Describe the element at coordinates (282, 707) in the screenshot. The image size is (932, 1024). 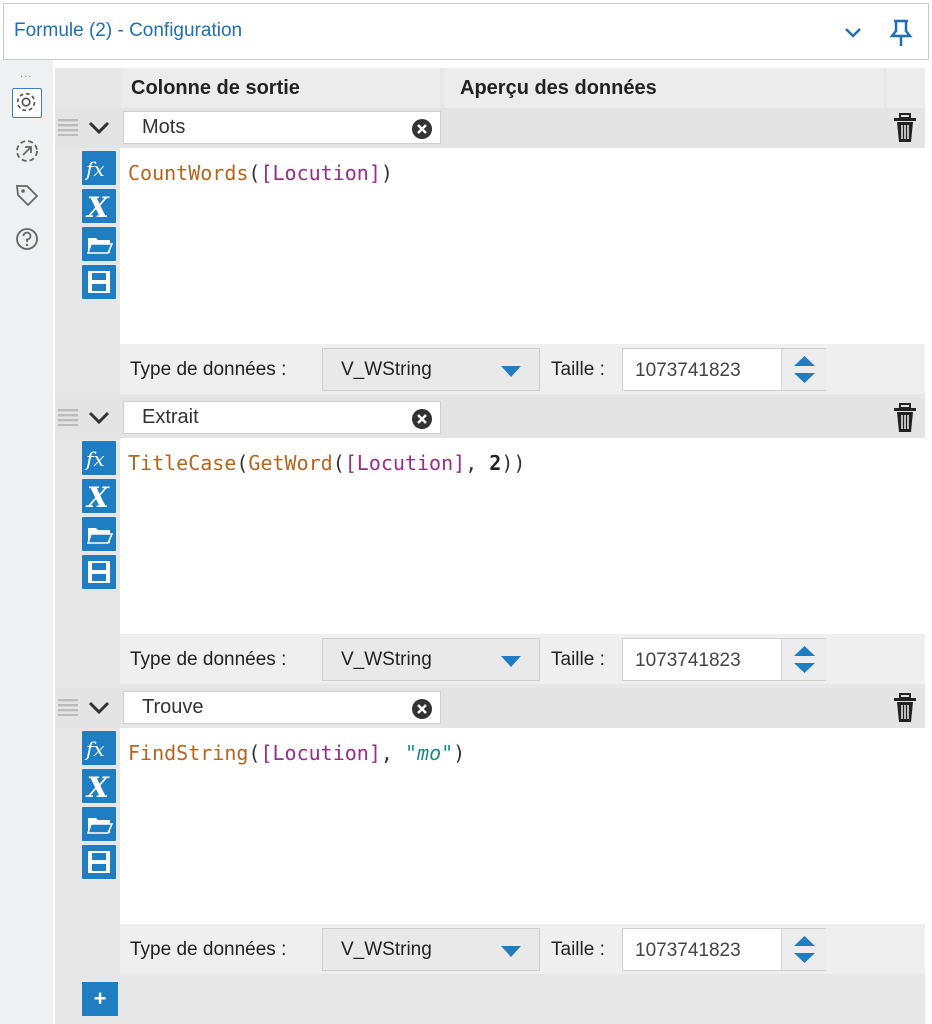
I see `output-column-name-input: Trouve` at that location.